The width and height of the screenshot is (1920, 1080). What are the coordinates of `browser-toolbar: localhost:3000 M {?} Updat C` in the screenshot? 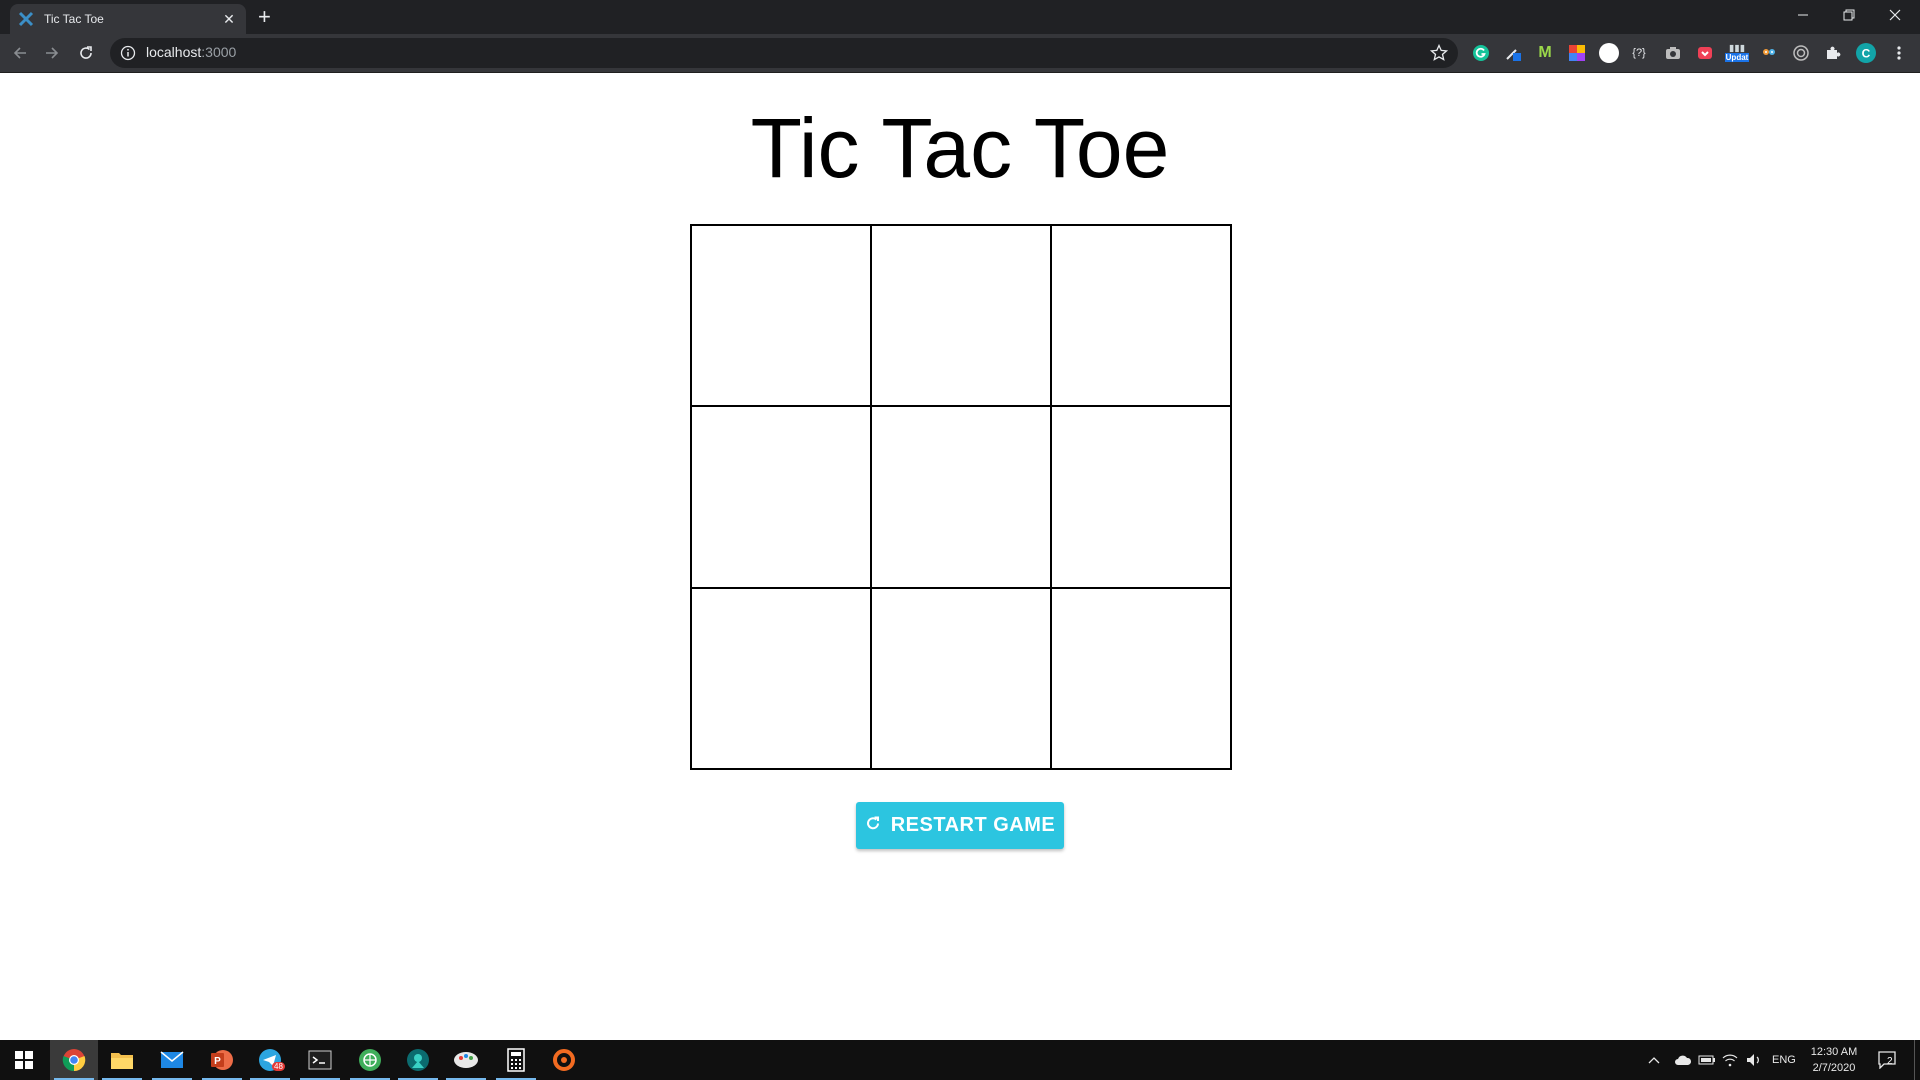 It's located at (960, 53).